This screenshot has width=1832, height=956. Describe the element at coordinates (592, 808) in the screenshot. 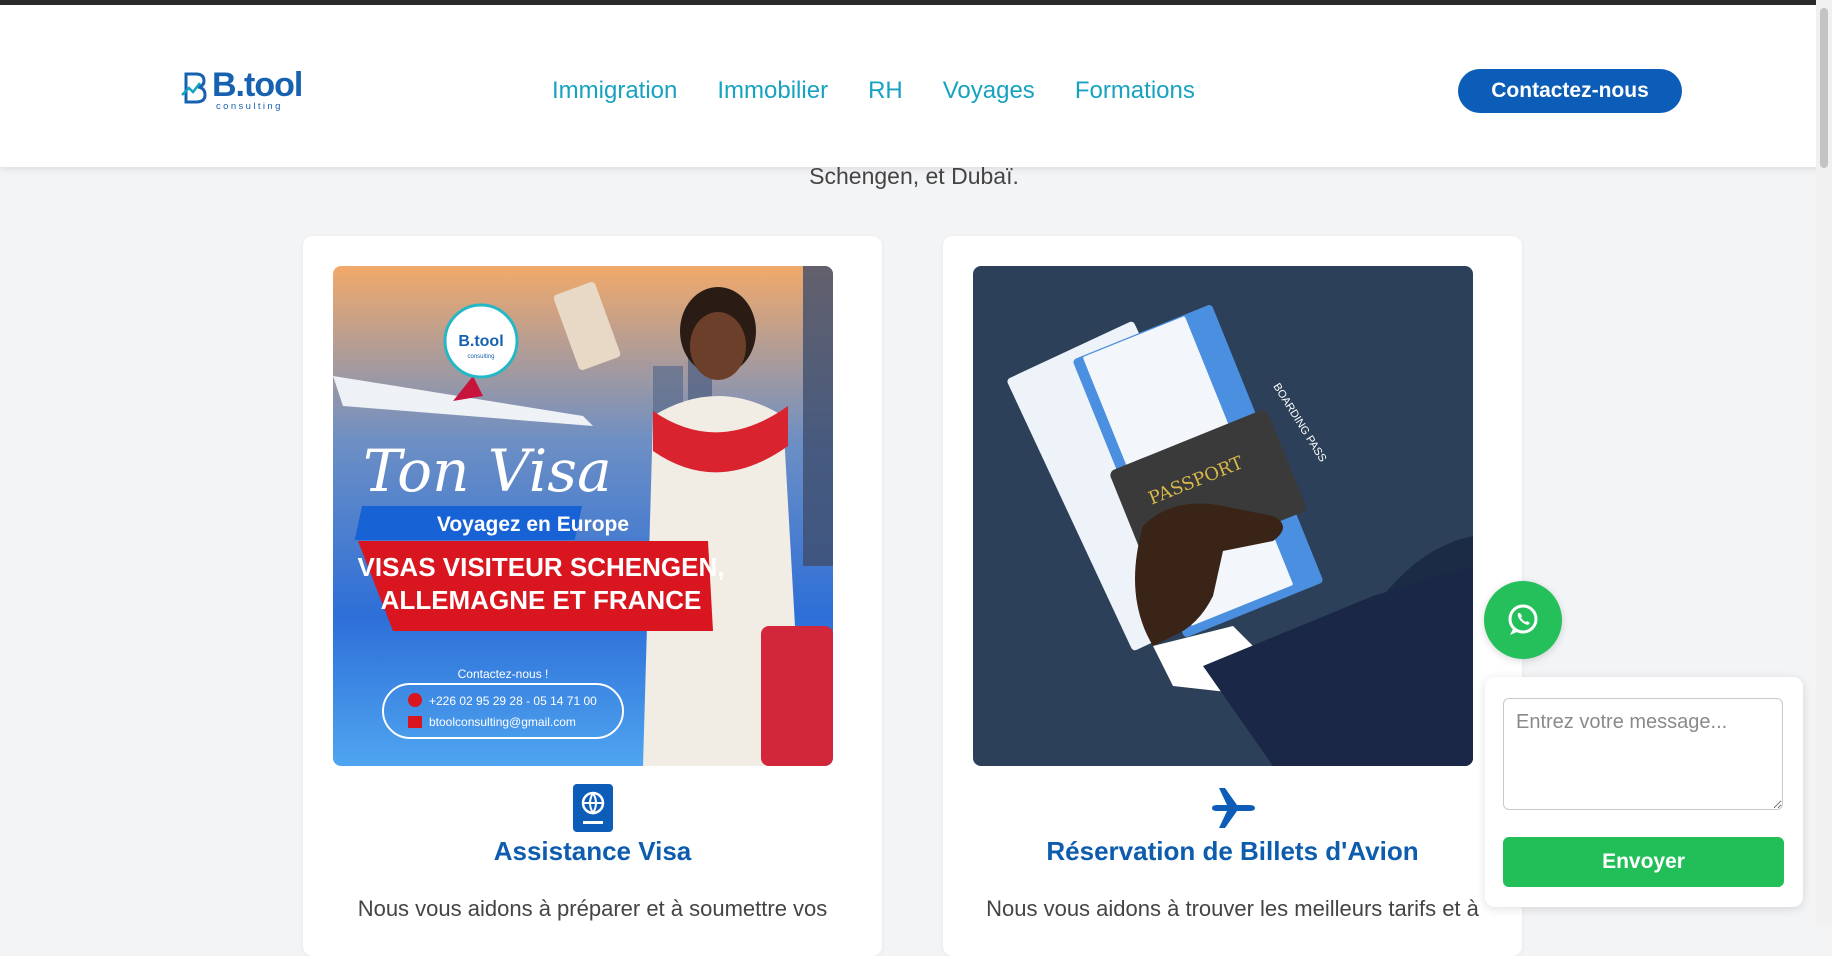

I see `passport-icon` at that location.